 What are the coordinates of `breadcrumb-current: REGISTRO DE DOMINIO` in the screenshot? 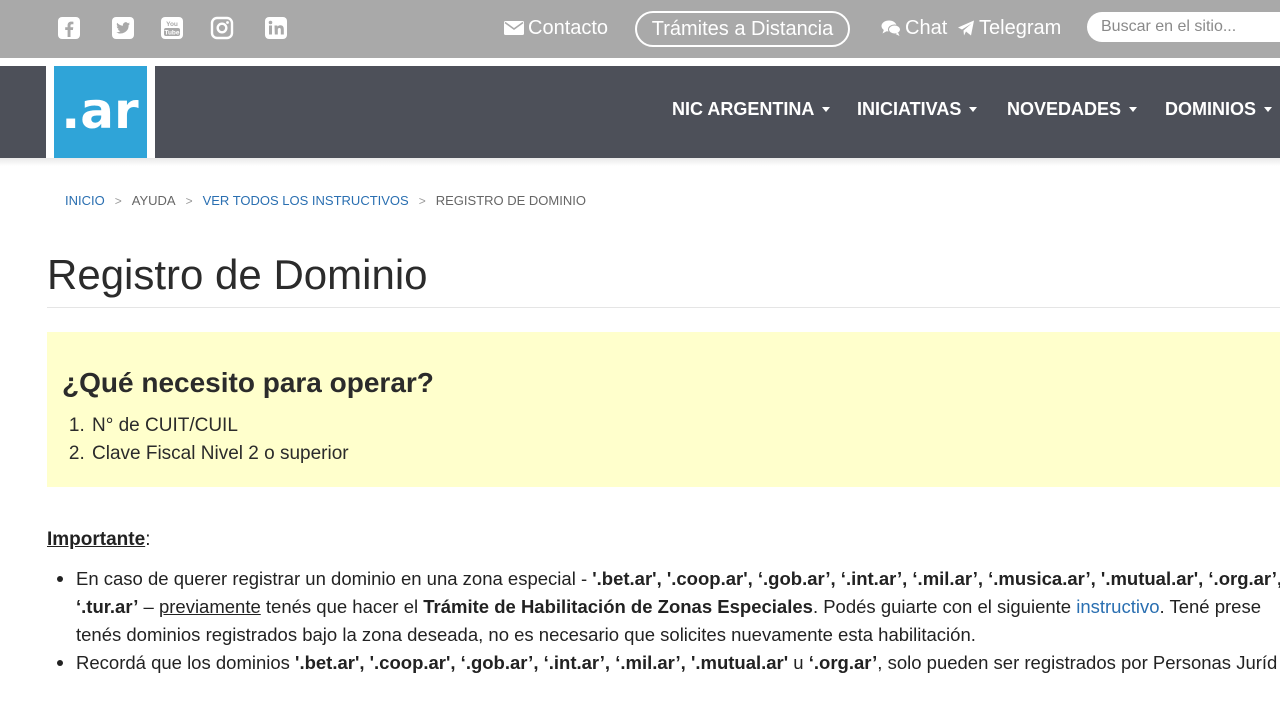 It's located at (510, 200).